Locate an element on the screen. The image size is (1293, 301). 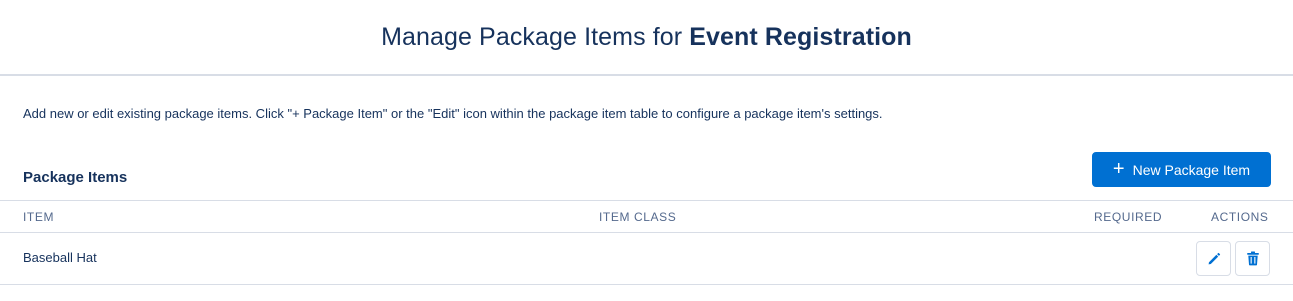
trash-icon is located at coordinates (1252, 258).